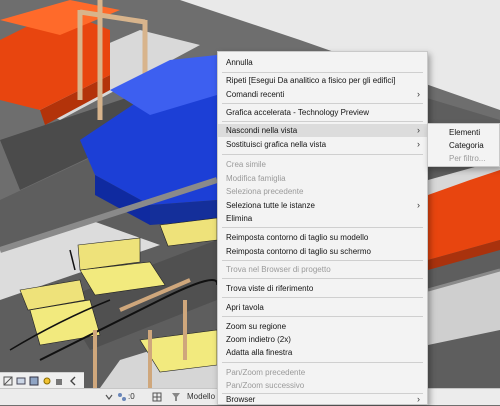 The height and width of the screenshot is (406, 500). Describe the element at coordinates (266, 372) in the screenshot. I see `menu-item-label: Pan/Zoom precedente` at that location.